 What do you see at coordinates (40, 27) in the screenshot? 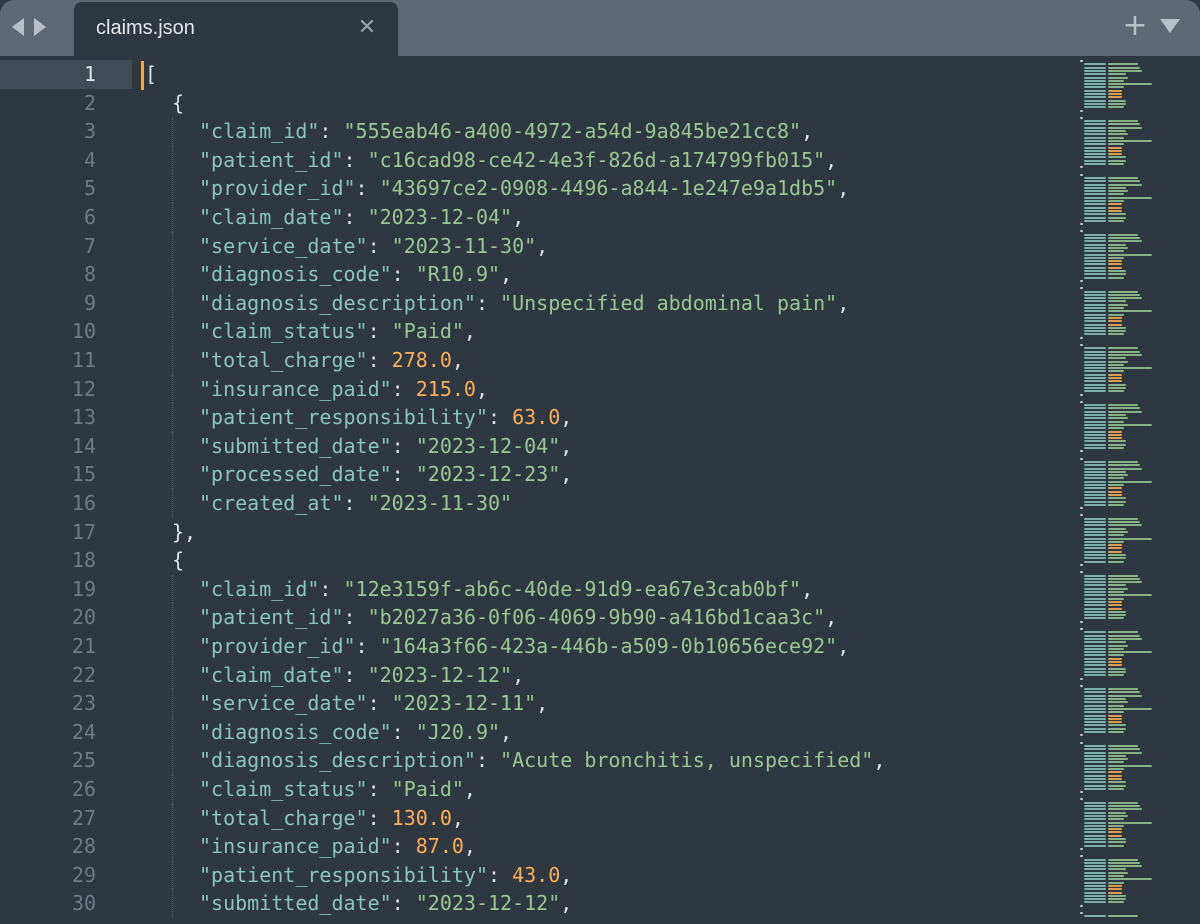
I see `triangle-right-icon` at bounding box center [40, 27].